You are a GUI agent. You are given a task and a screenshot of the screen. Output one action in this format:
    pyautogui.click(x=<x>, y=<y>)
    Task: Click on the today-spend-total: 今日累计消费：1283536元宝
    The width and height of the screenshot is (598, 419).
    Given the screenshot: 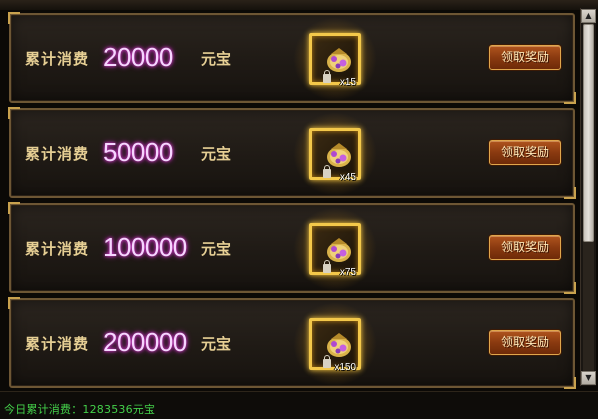 What is the action you would take?
    pyautogui.click(x=80, y=409)
    